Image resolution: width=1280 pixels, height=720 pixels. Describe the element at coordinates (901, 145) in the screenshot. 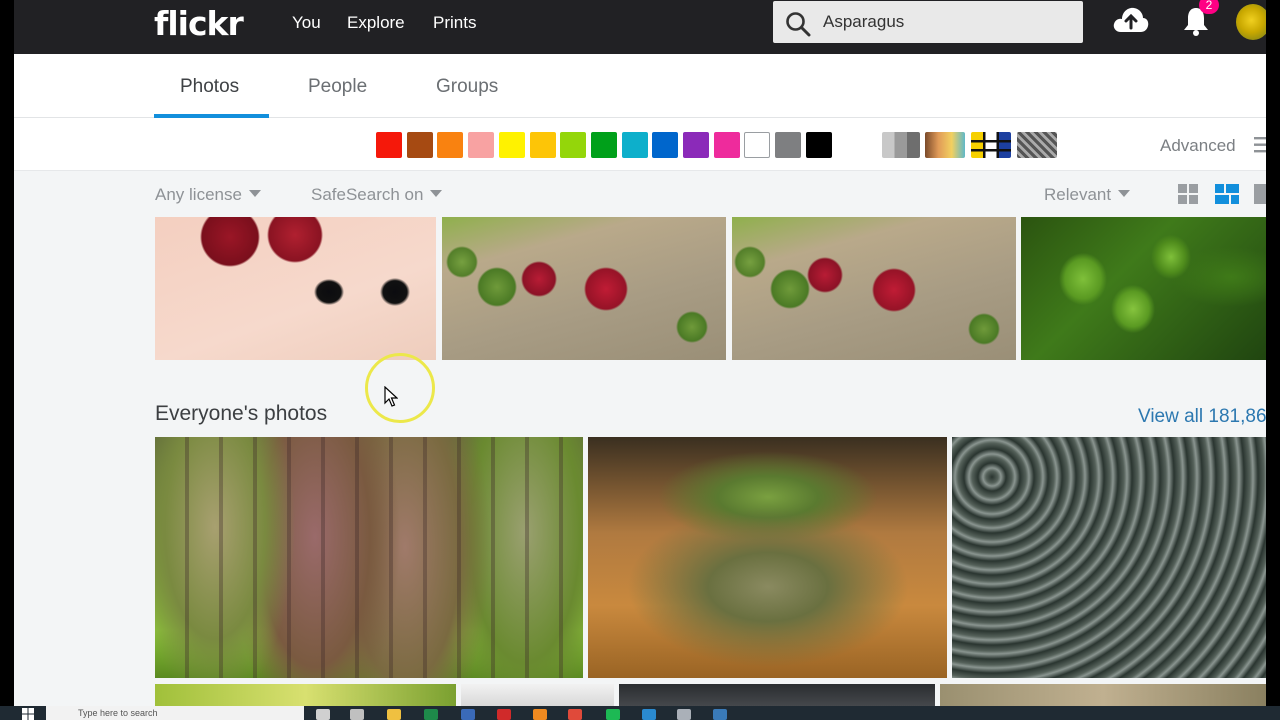

I see `black-and-white-filter` at that location.